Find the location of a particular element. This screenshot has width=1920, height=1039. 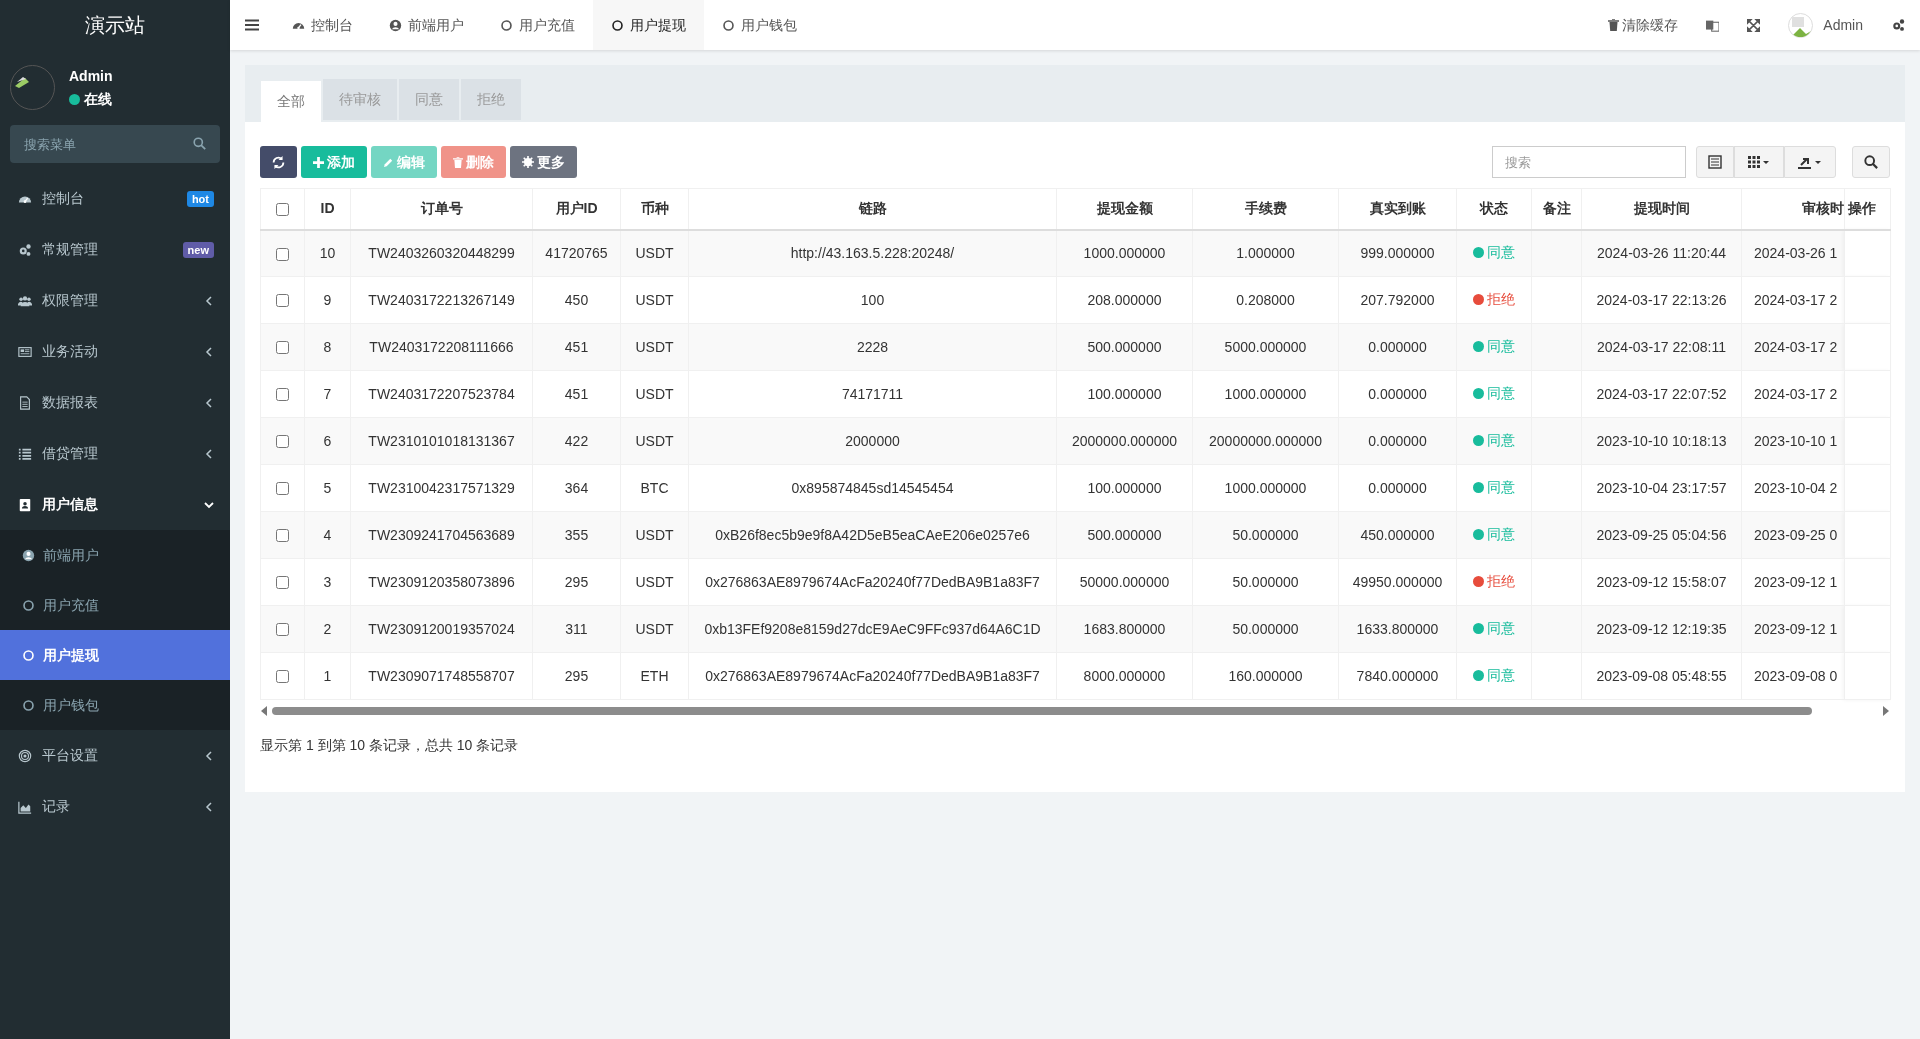

table-cell: 8 is located at coordinates (327, 346).